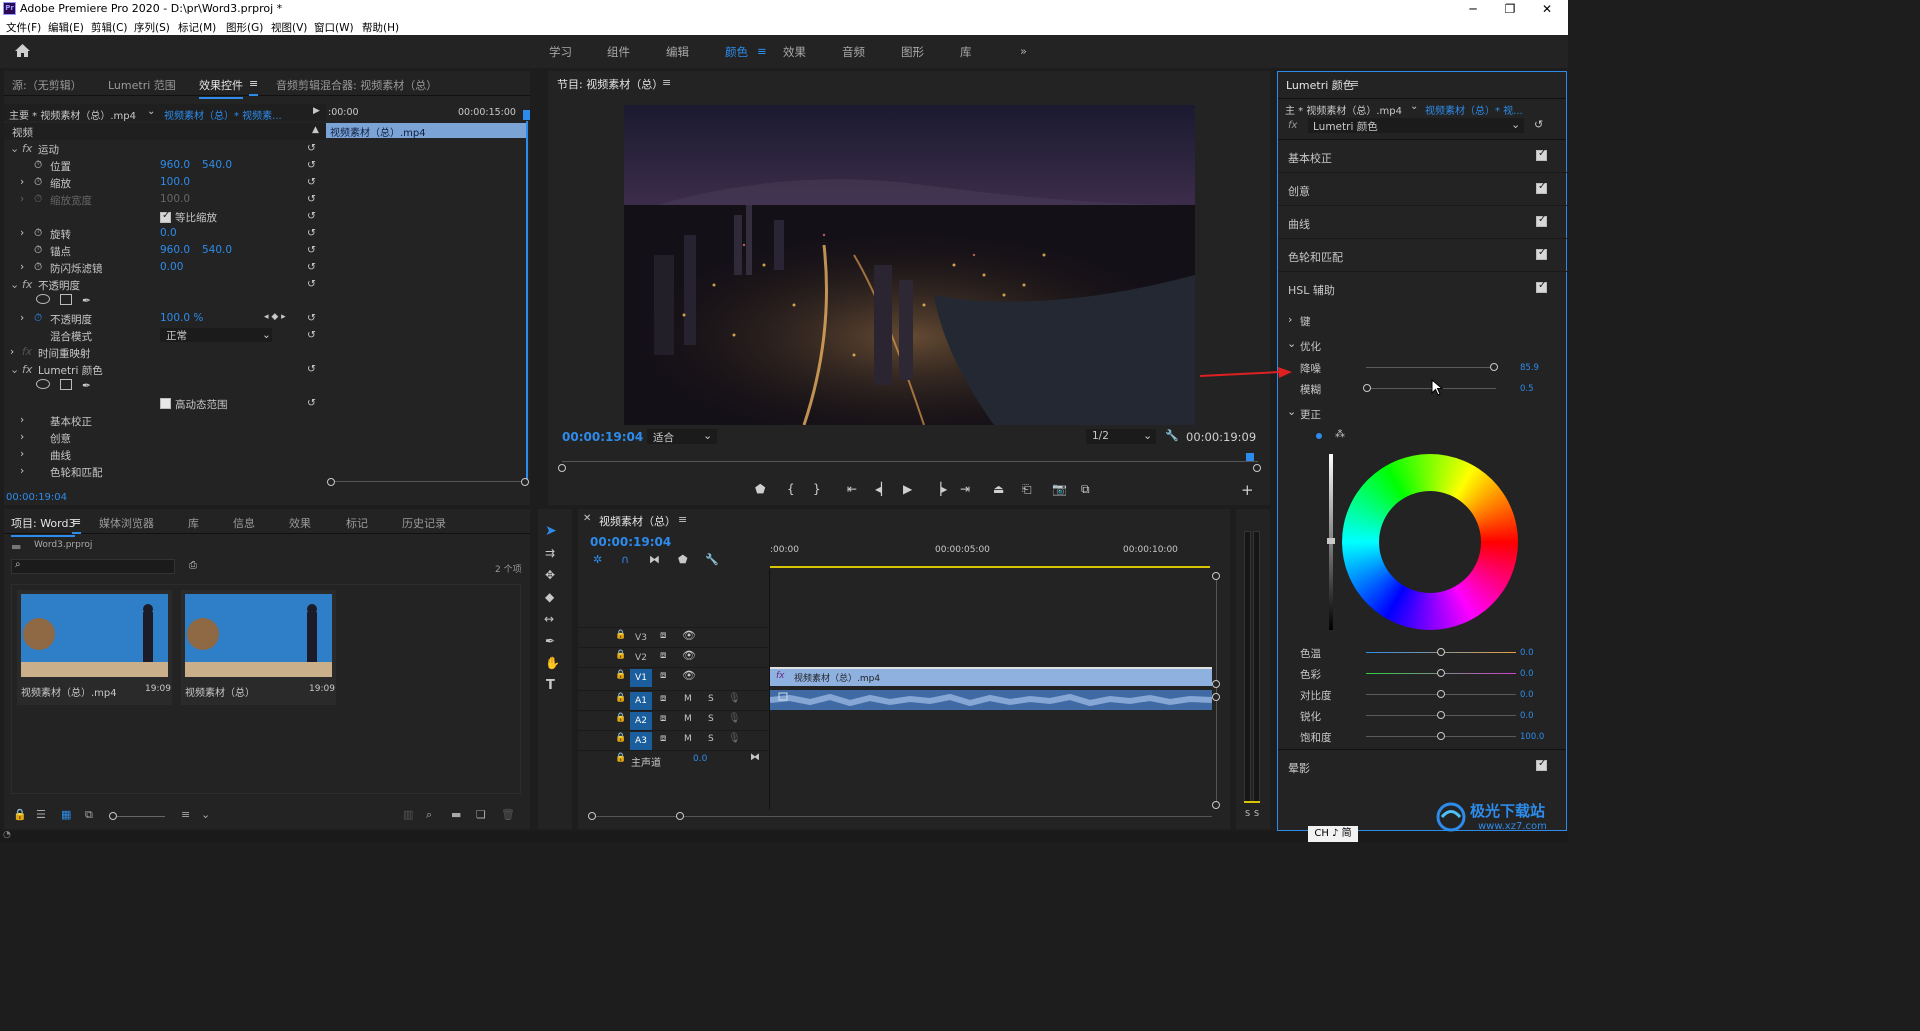 The height and width of the screenshot is (1031, 1920). Describe the element at coordinates (171, 267) in the screenshot. I see `anti-flicker-value: 0.00` at that location.